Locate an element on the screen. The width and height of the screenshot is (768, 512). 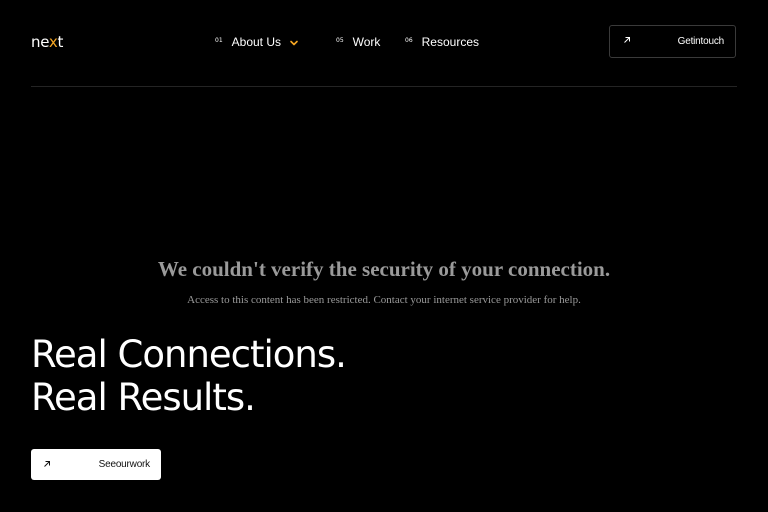
nav-item-resources: 06 Resources is located at coordinates (442, 42).